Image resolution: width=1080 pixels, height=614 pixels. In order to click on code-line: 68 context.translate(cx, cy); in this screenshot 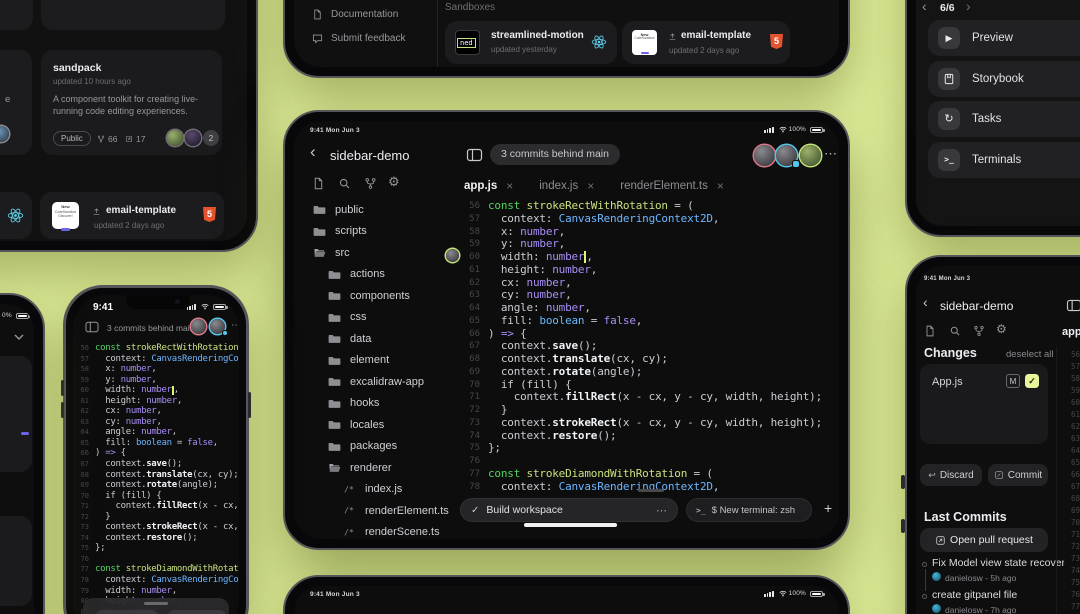, I will do `click(156, 475)`.